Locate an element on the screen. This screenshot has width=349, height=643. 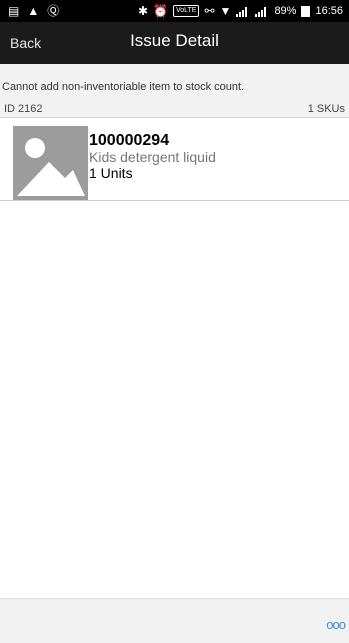
clock: 16:56 is located at coordinates (329, 11).